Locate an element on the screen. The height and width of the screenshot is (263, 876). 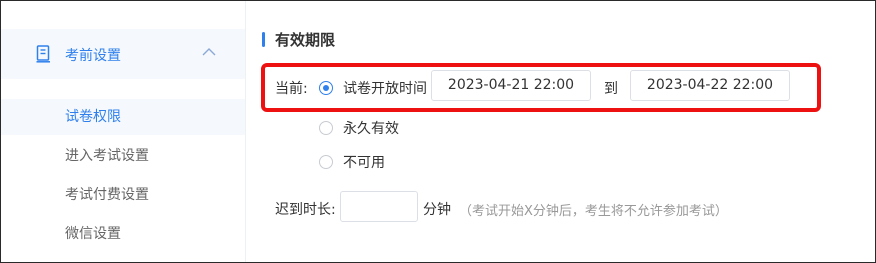
sidebar-item-enter-exam-settings: 进入考试设置 is located at coordinates (123, 156).